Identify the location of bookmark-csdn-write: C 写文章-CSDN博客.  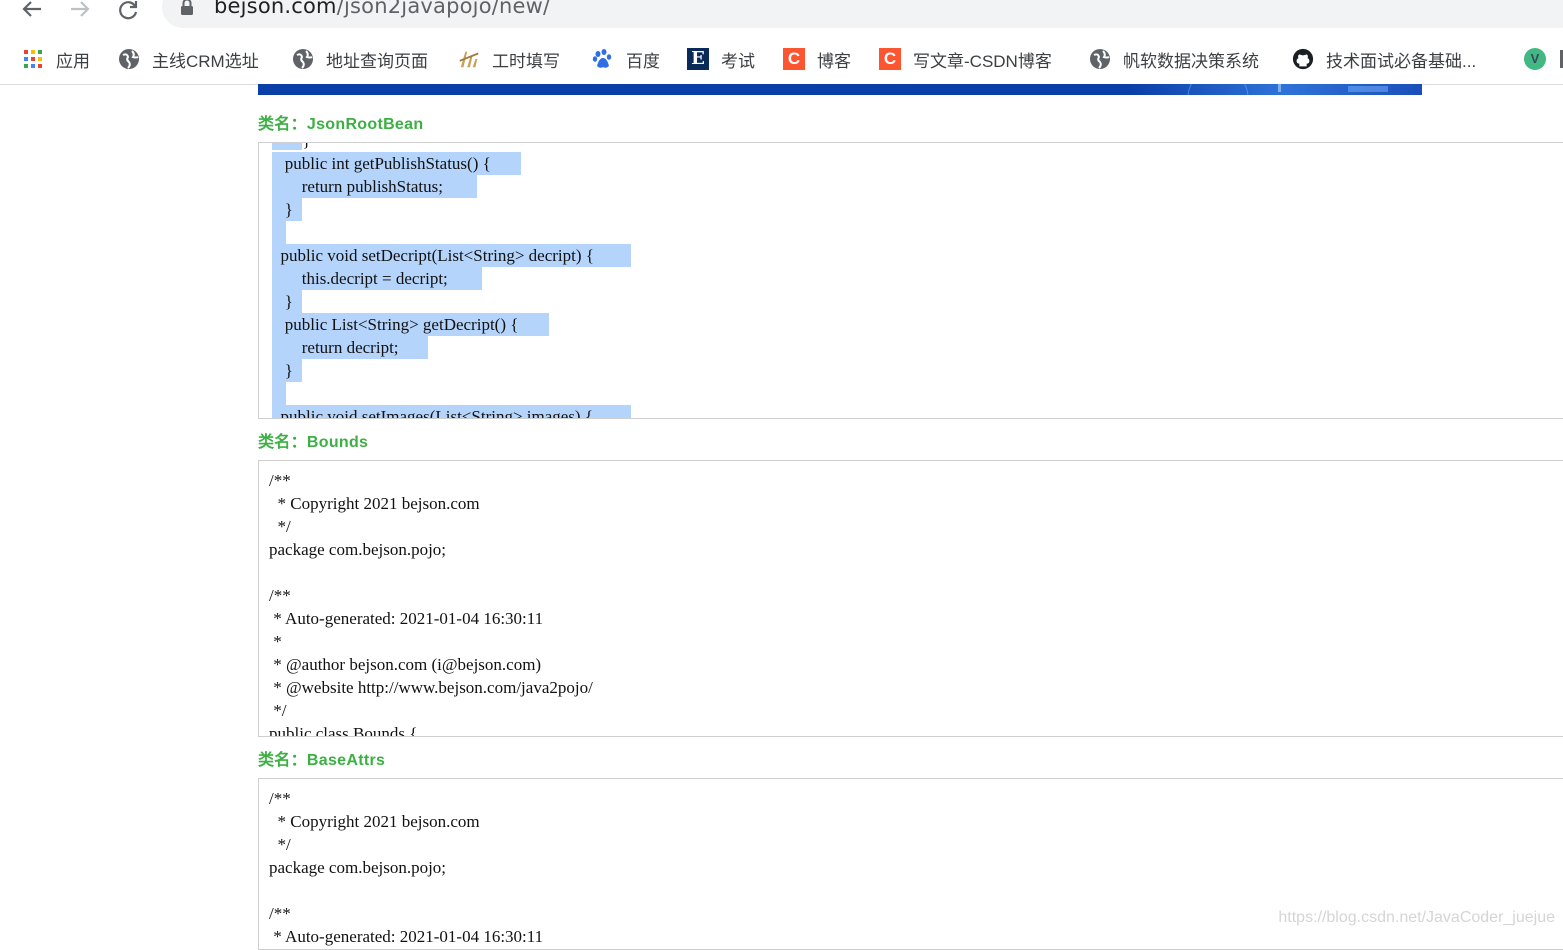
(965, 59).